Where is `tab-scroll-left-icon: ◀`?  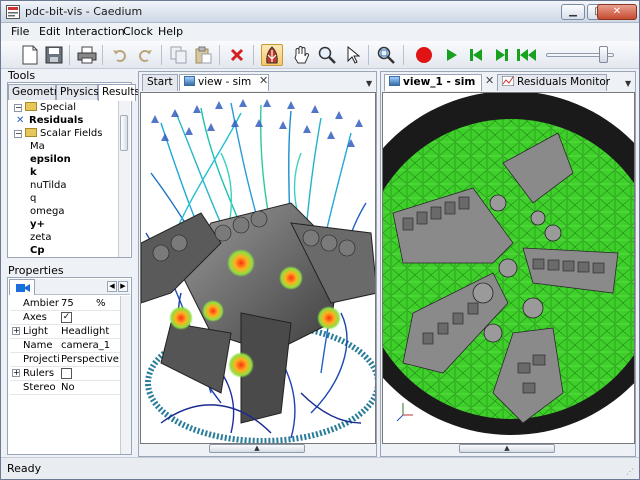 tab-scroll-left-icon: ◀ is located at coordinates (112, 286).